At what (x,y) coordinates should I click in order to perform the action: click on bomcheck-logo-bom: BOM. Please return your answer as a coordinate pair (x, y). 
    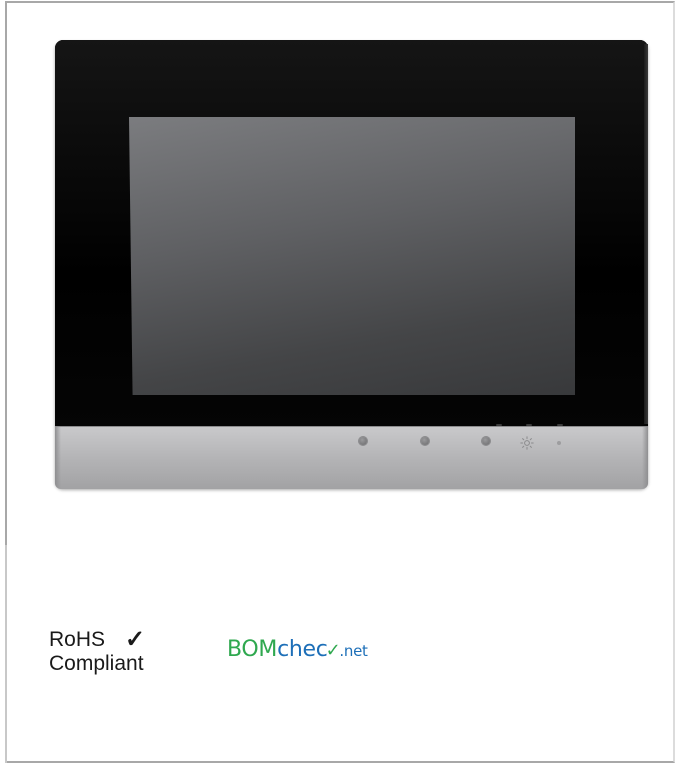
    Looking at the image, I should click on (252, 649).